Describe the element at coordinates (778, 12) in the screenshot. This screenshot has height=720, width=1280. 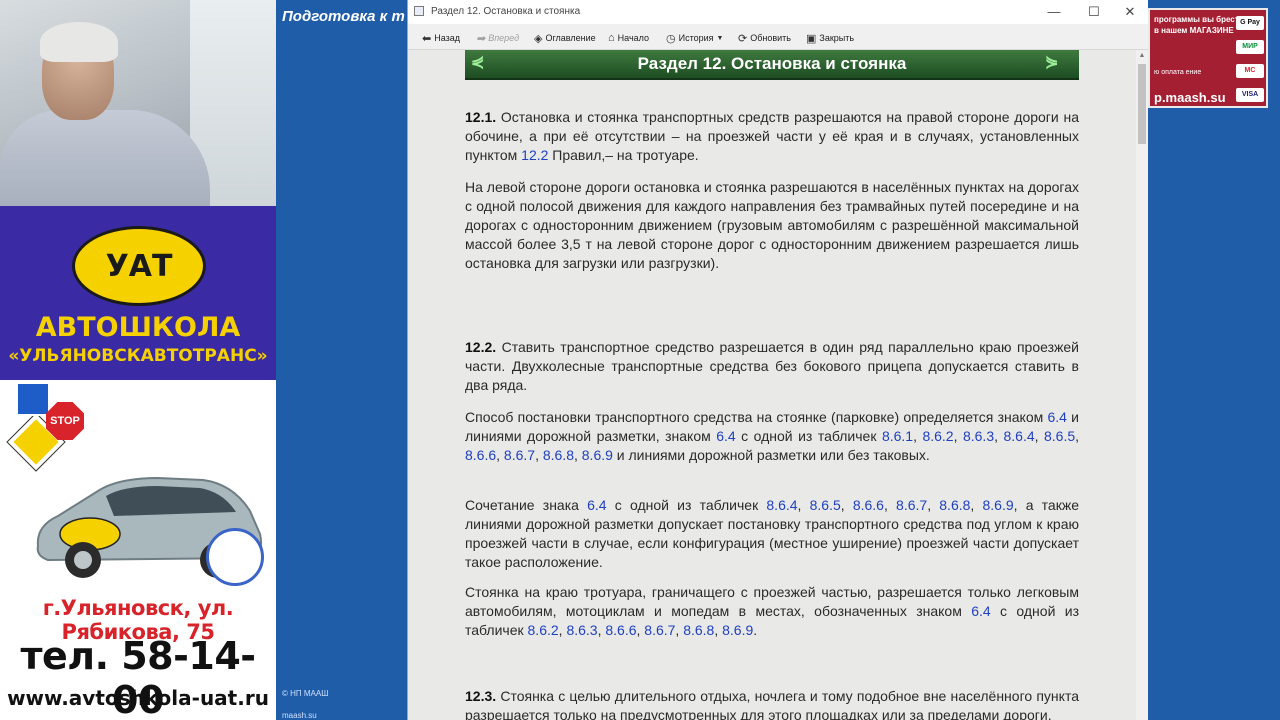
I see `window-titlebar: Раздел 12. Остановка и стоянка — ☐ ✕` at that location.